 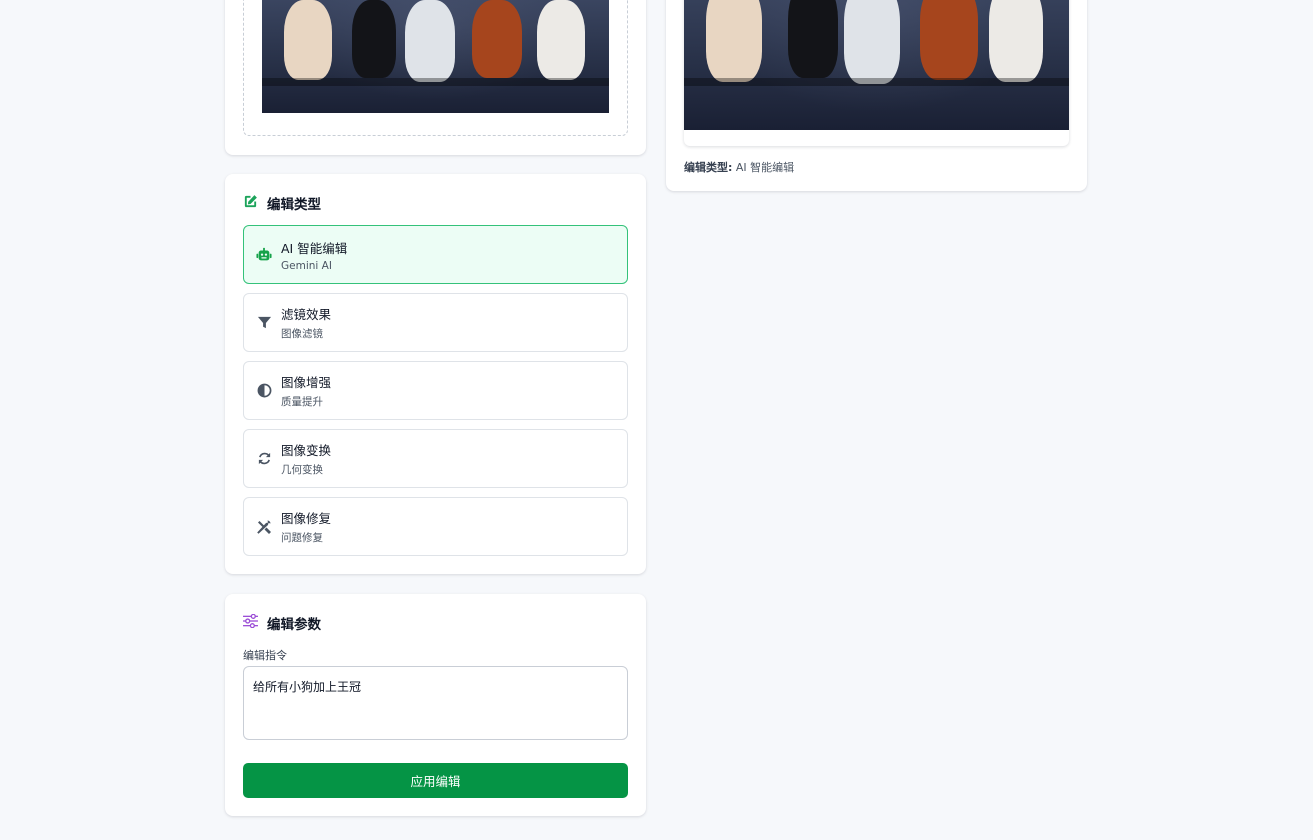 What do you see at coordinates (250, 622) in the screenshot?
I see `sliders-icon` at bounding box center [250, 622].